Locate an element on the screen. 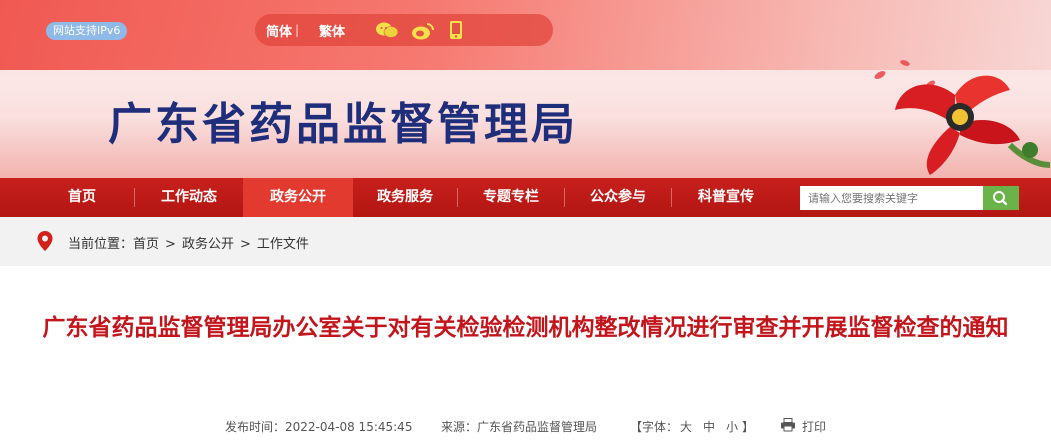 The height and width of the screenshot is (440, 1051). search-icon is located at coordinates (1000, 198).